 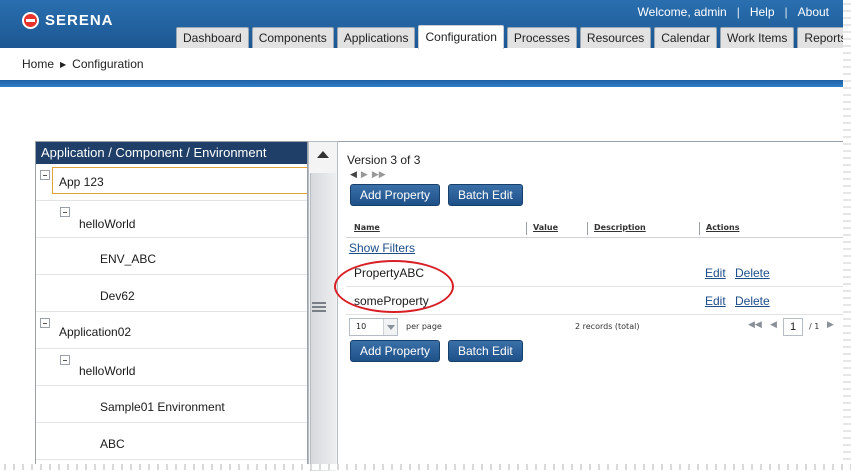 What do you see at coordinates (847, 235) in the screenshot?
I see `torn-edge-right` at bounding box center [847, 235].